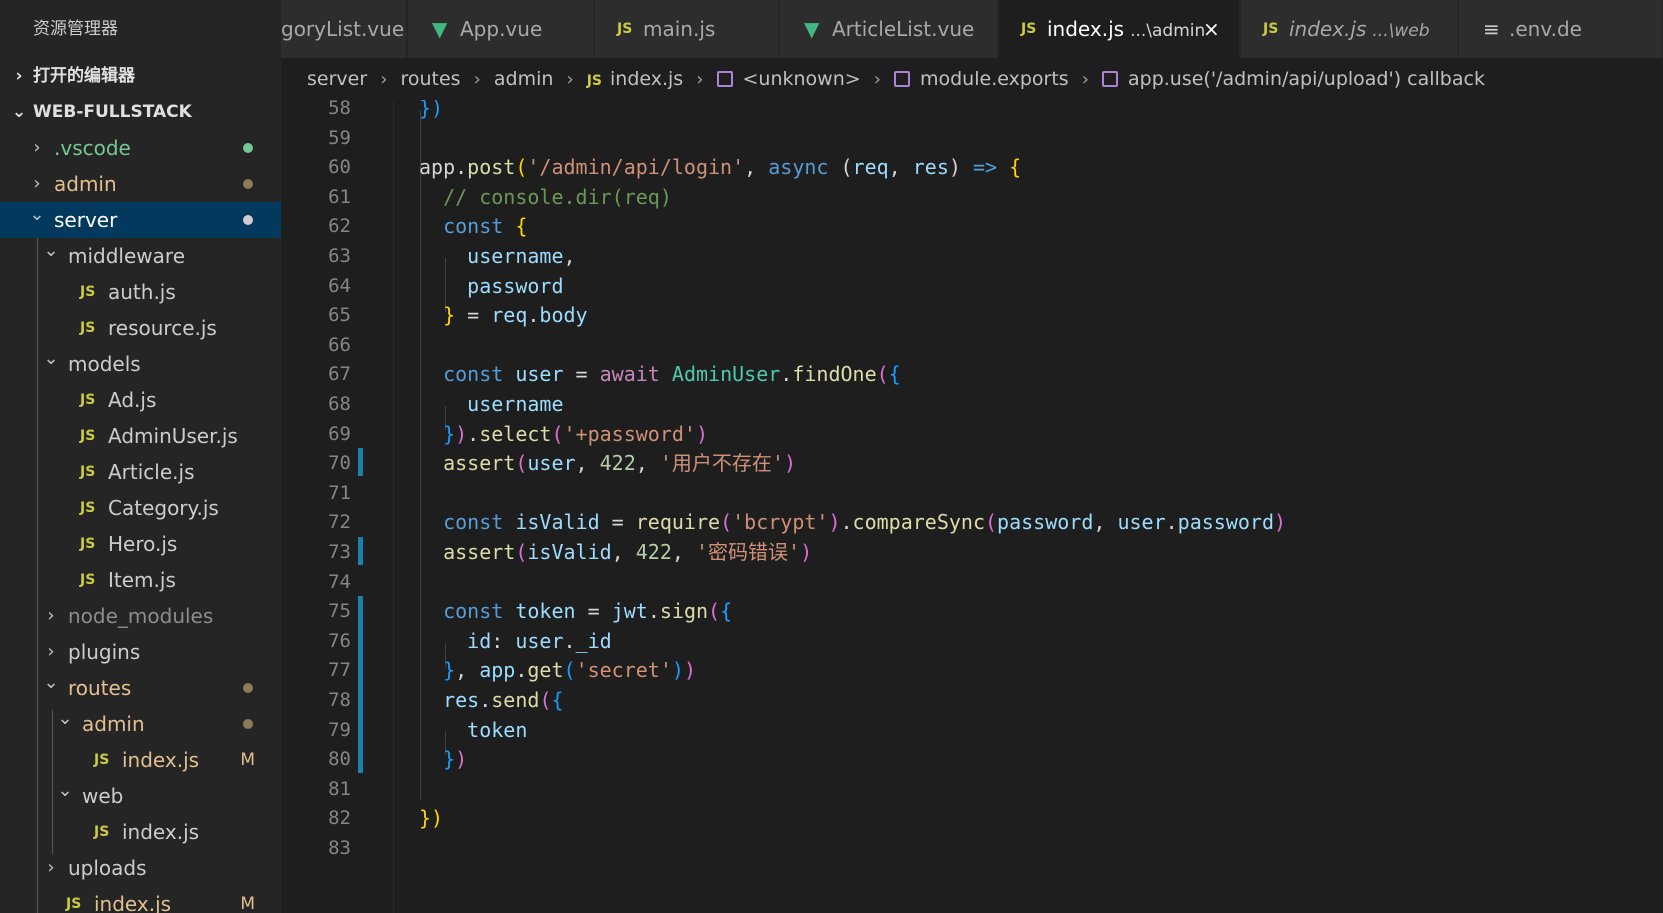 The image size is (1663, 913). I want to click on tree-item-label: .vscode, so click(92, 148).